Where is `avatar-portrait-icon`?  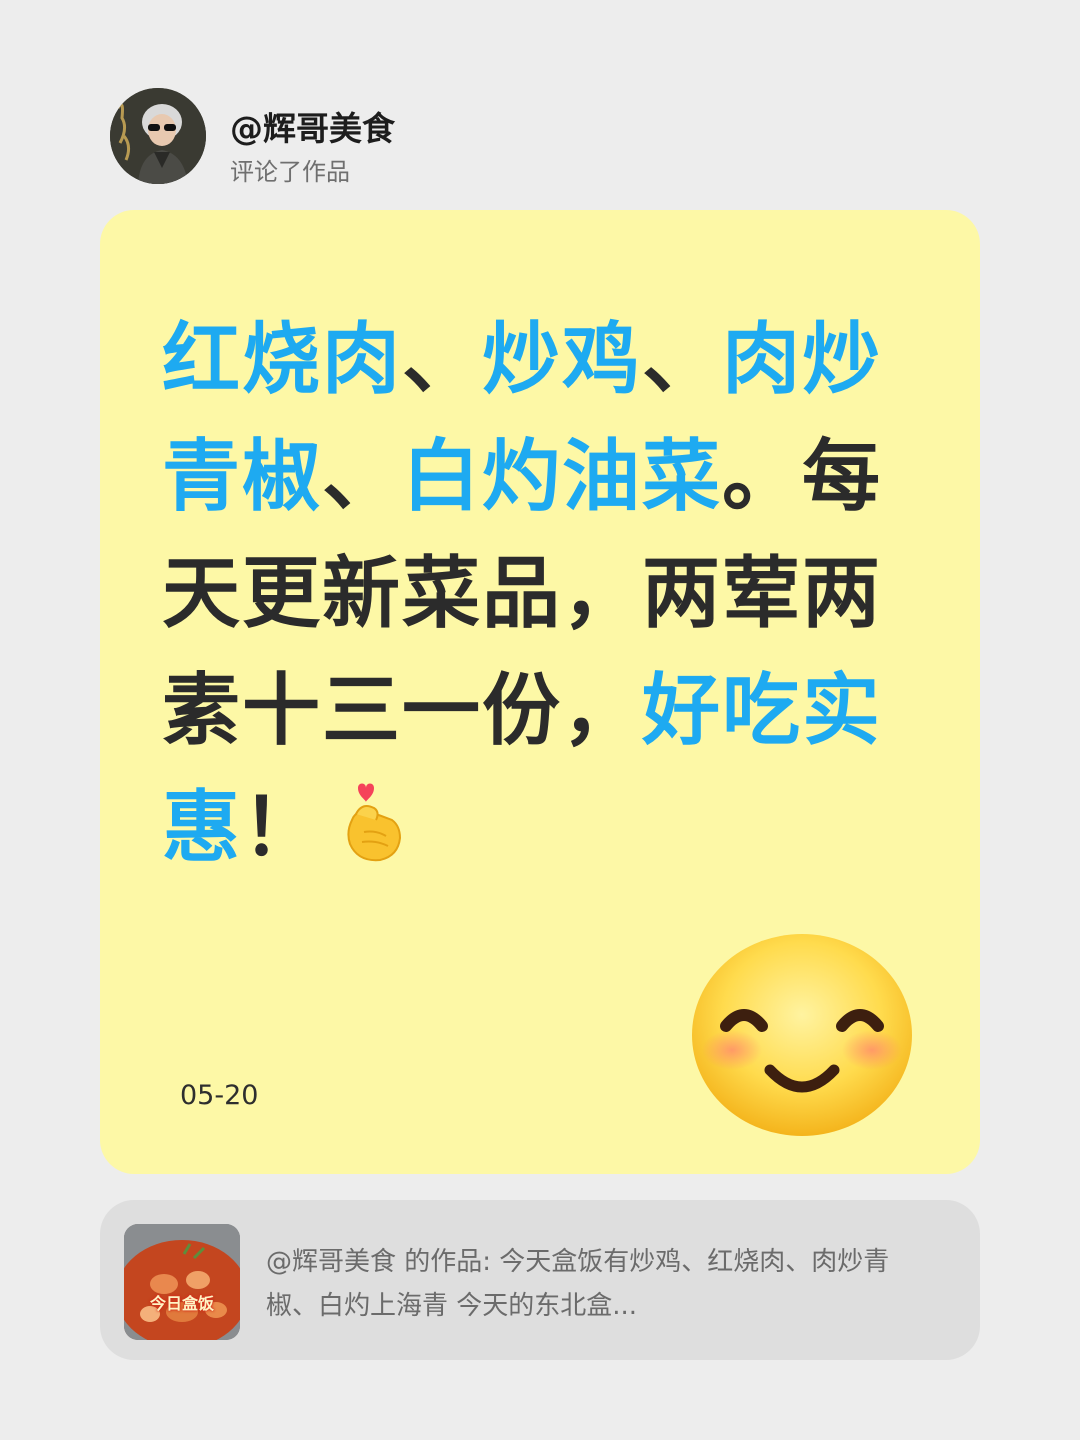 avatar-portrait-icon is located at coordinates (158, 136).